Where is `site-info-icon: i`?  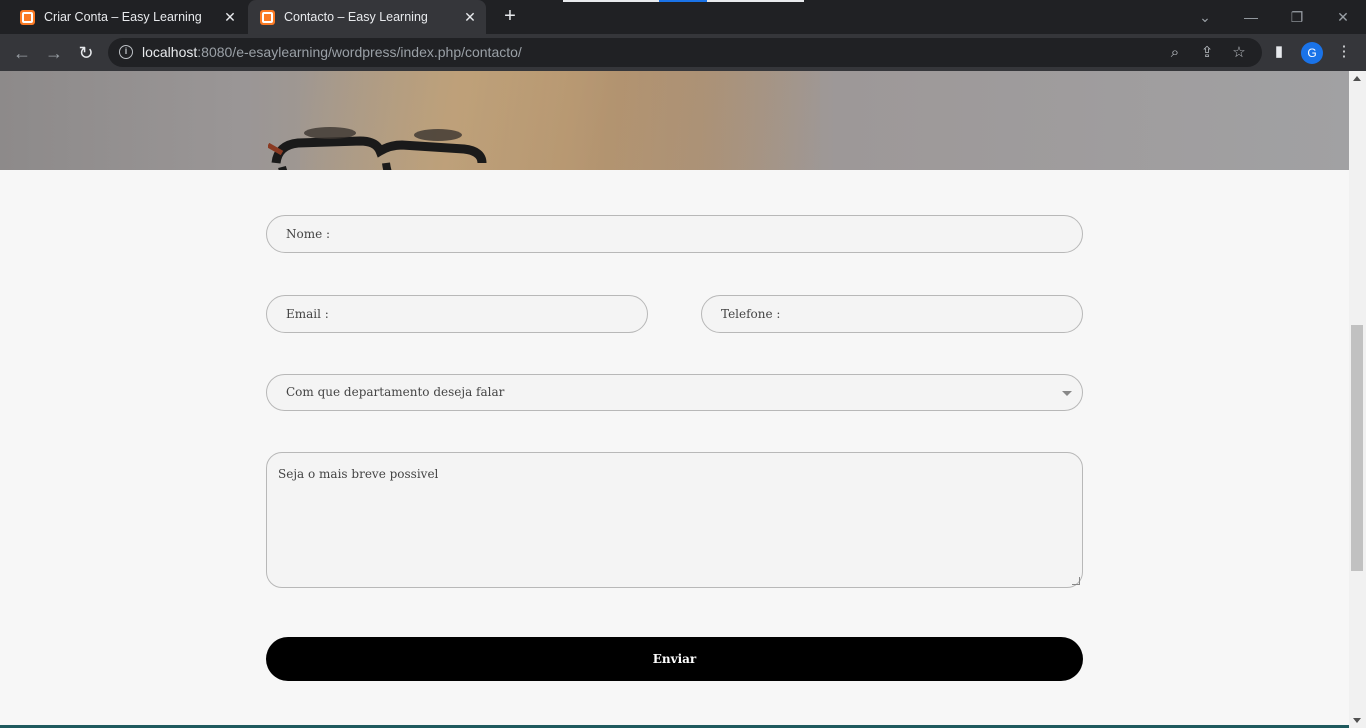 site-info-icon: i is located at coordinates (126, 52).